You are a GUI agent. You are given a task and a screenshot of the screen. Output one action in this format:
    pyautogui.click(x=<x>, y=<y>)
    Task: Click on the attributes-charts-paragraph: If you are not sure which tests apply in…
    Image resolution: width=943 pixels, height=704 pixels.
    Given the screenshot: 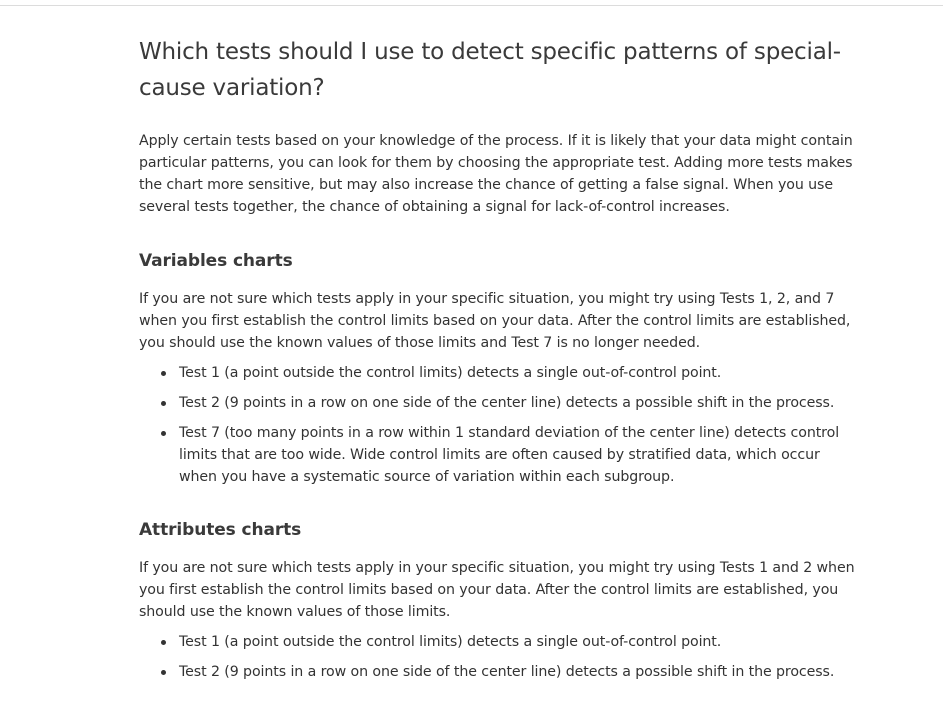 What is the action you would take?
    pyautogui.click(x=497, y=590)
    